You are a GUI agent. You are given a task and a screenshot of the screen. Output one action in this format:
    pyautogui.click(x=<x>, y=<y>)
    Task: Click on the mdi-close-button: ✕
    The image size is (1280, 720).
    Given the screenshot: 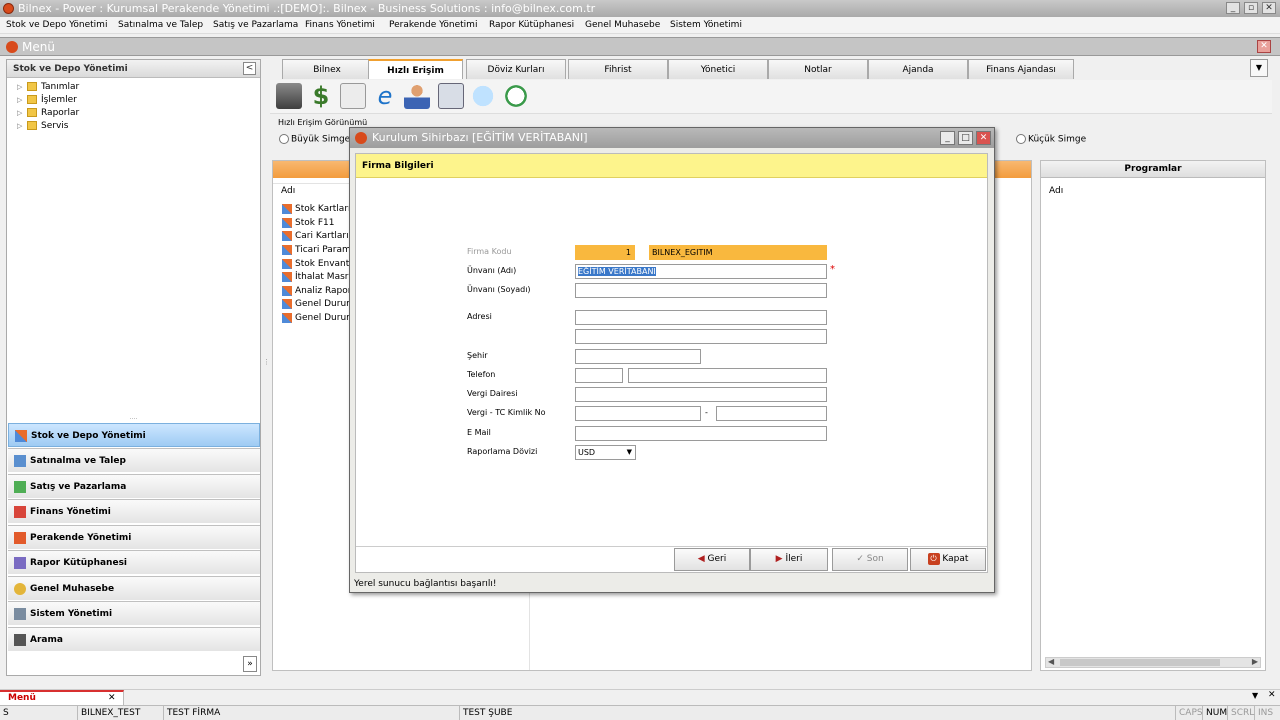 What is the action you would take?
    pyautogui.click(x=1264, y=46)
    